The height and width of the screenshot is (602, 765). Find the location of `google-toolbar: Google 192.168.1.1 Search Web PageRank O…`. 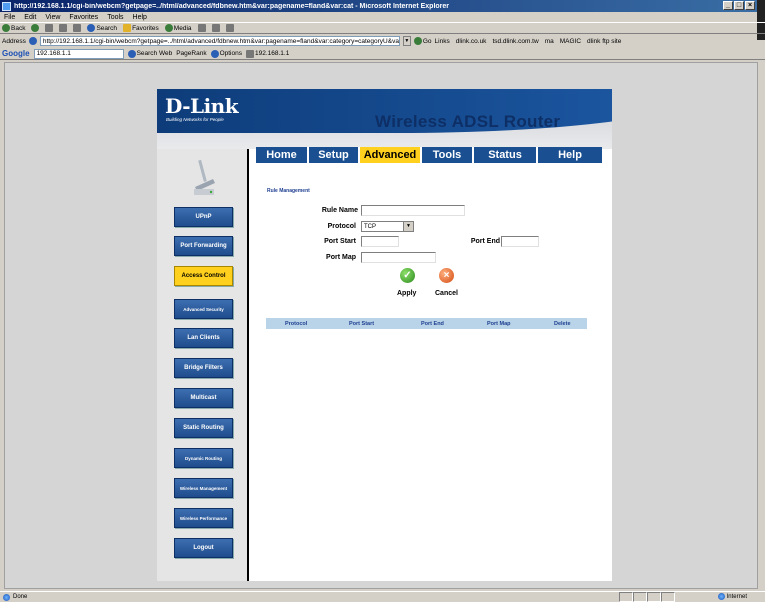

google-toolbar: Google 192.168.1.1 Search Web PageRank O… is located at coordinates (382, 54).